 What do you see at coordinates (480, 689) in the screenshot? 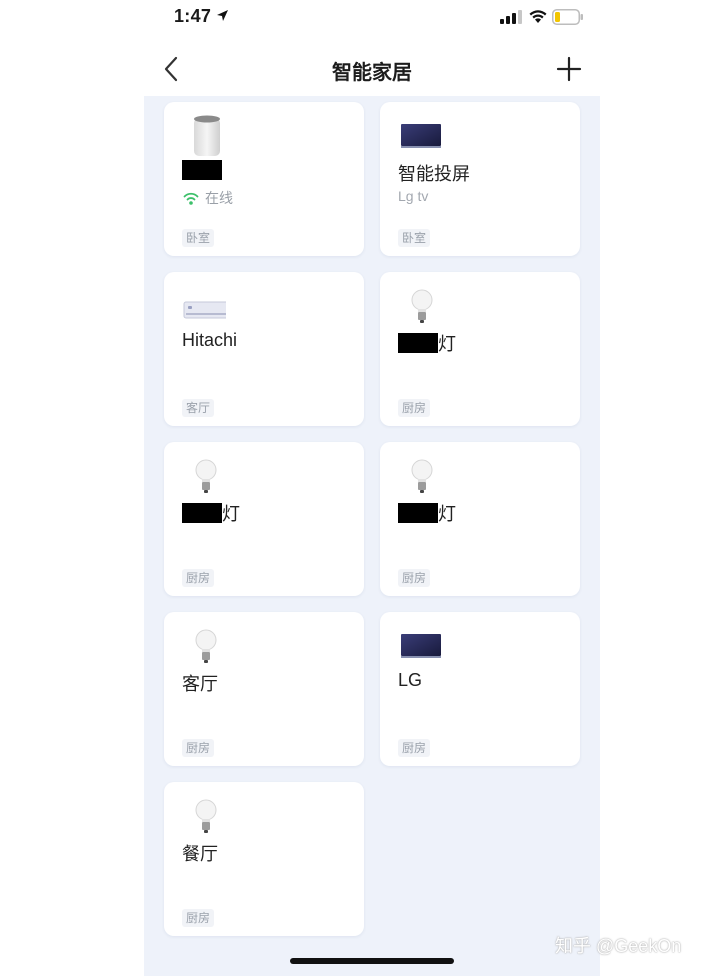
I see `device-card-lg-tv: LG 厨房` at bounding box center [480, 689].